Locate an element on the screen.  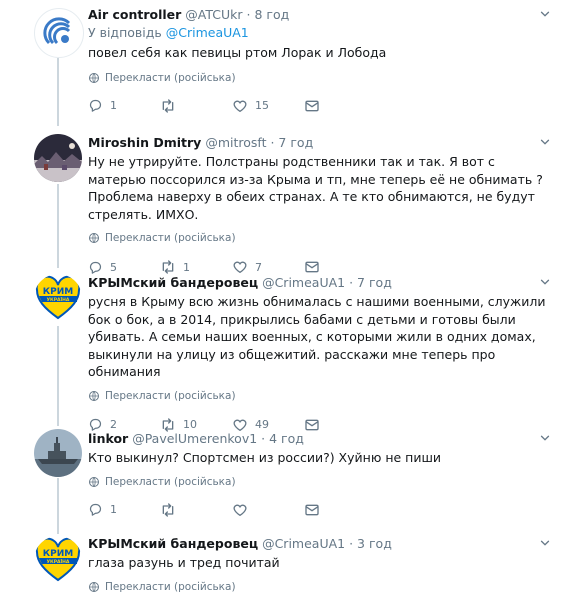
user-handle: @PavelUmerenkov1 is located at coordinates (194, 438).